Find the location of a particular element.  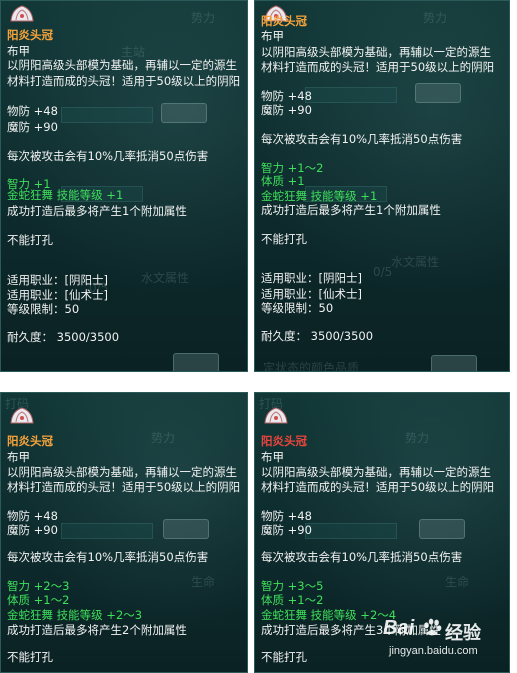

skill-bonus: 金蛇狂舞 技能等级 +2～3 is located at coordinates (75, 615).